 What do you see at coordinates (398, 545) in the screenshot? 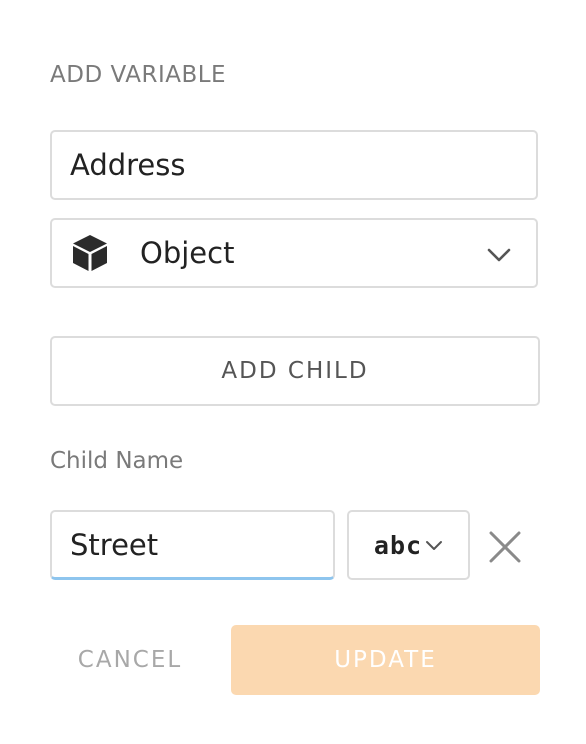
I see `text-type-icon: abc` at bounding box center [398, 545].